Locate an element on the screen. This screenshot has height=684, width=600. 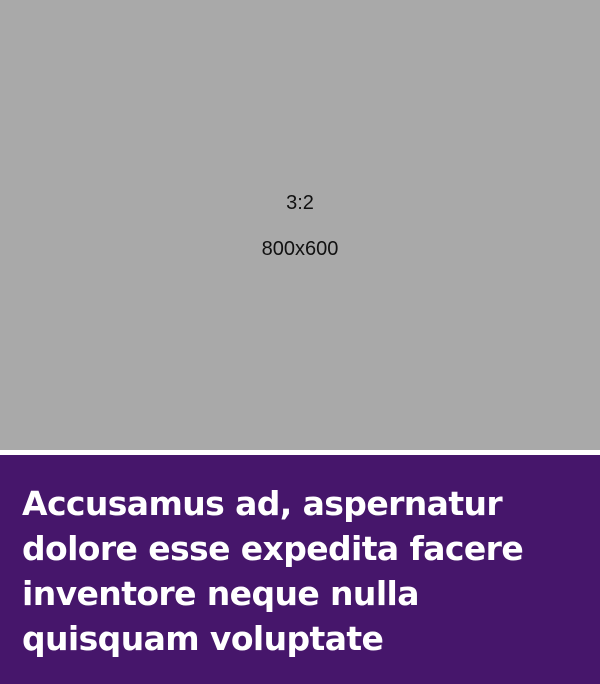
aspect-ratio-label: 3:2 is located at coordinates (300, 203).